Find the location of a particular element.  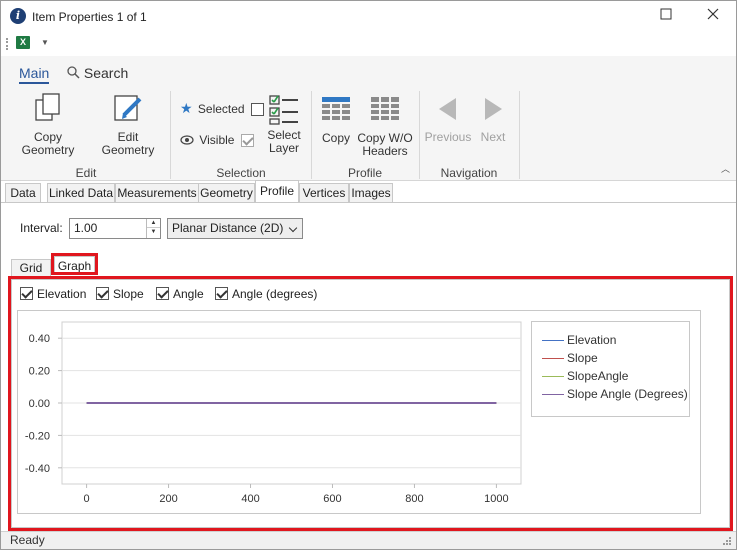

interval-value: 1.00 is located at coordinates (86, 228).